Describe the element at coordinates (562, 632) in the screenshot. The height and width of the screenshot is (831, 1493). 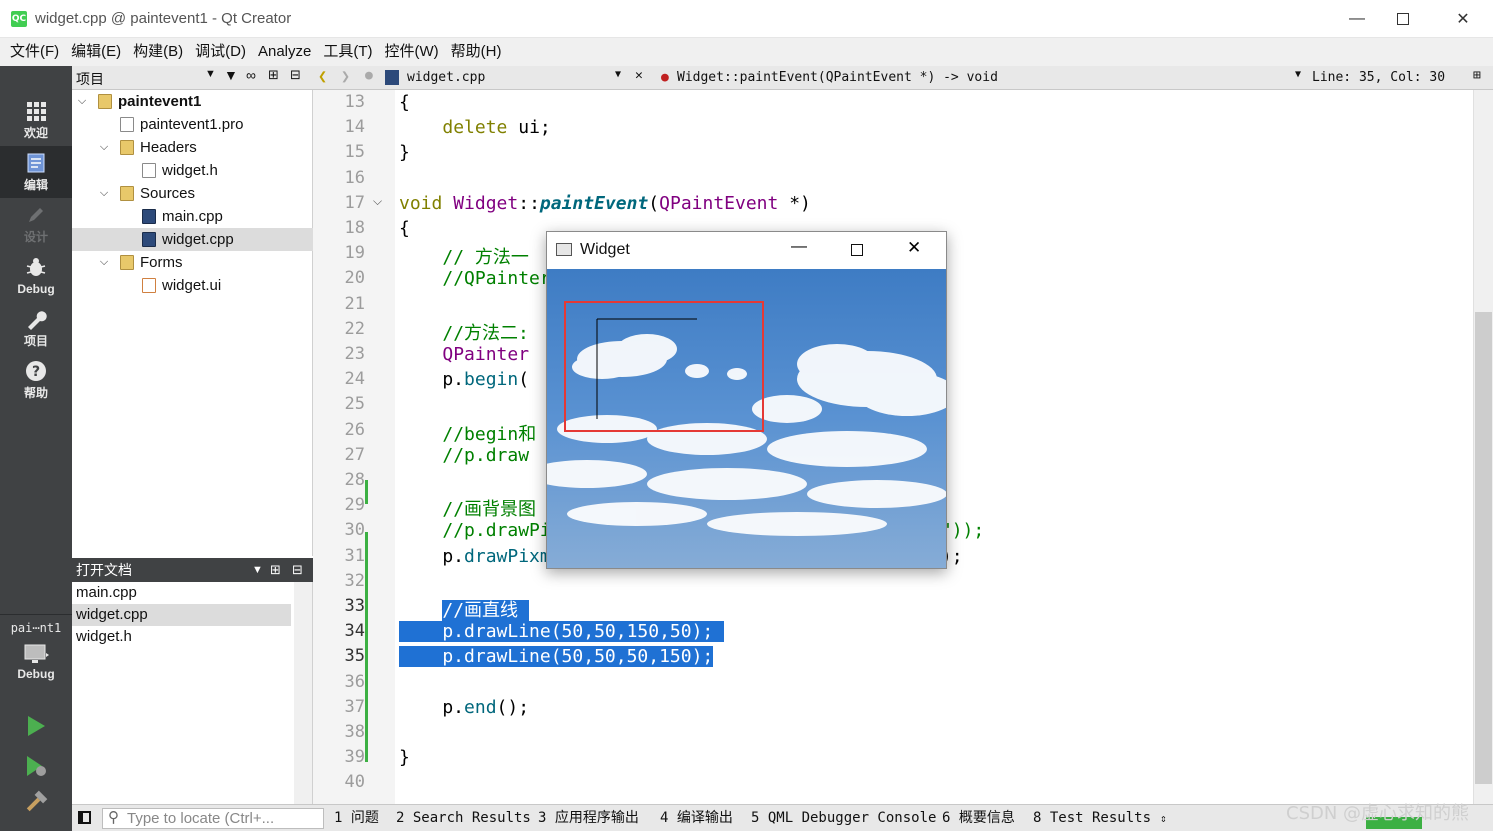
I see `code-line: p.drawLine(50,50,150,50);` at that location.